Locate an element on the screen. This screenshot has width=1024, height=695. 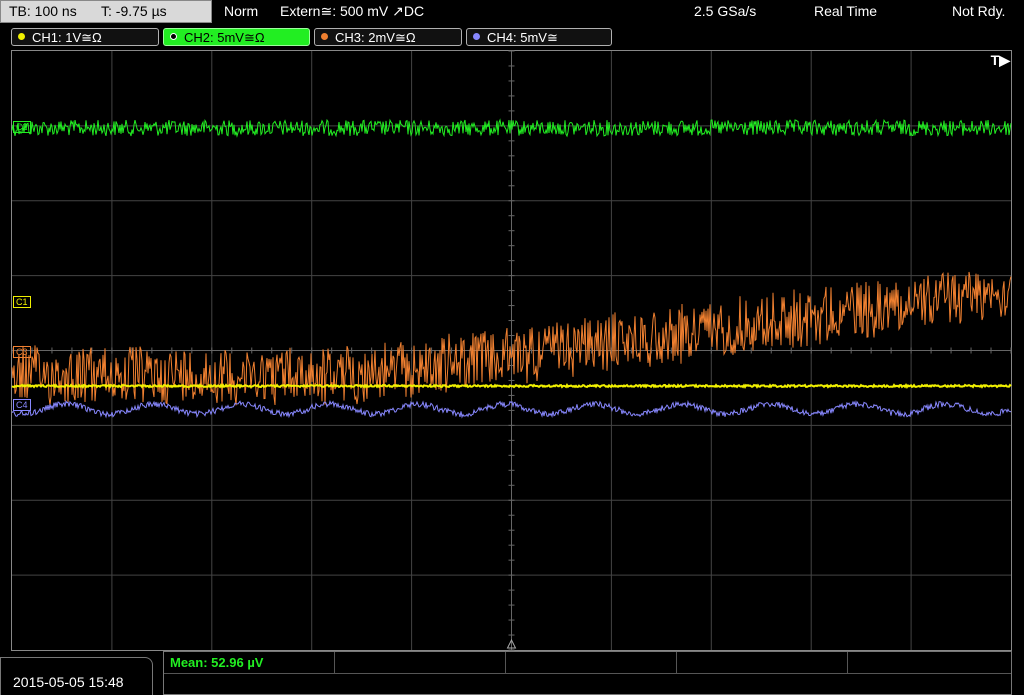
mean-measurement: Mean: 52.96 µV is located at coordinates (217, 662).